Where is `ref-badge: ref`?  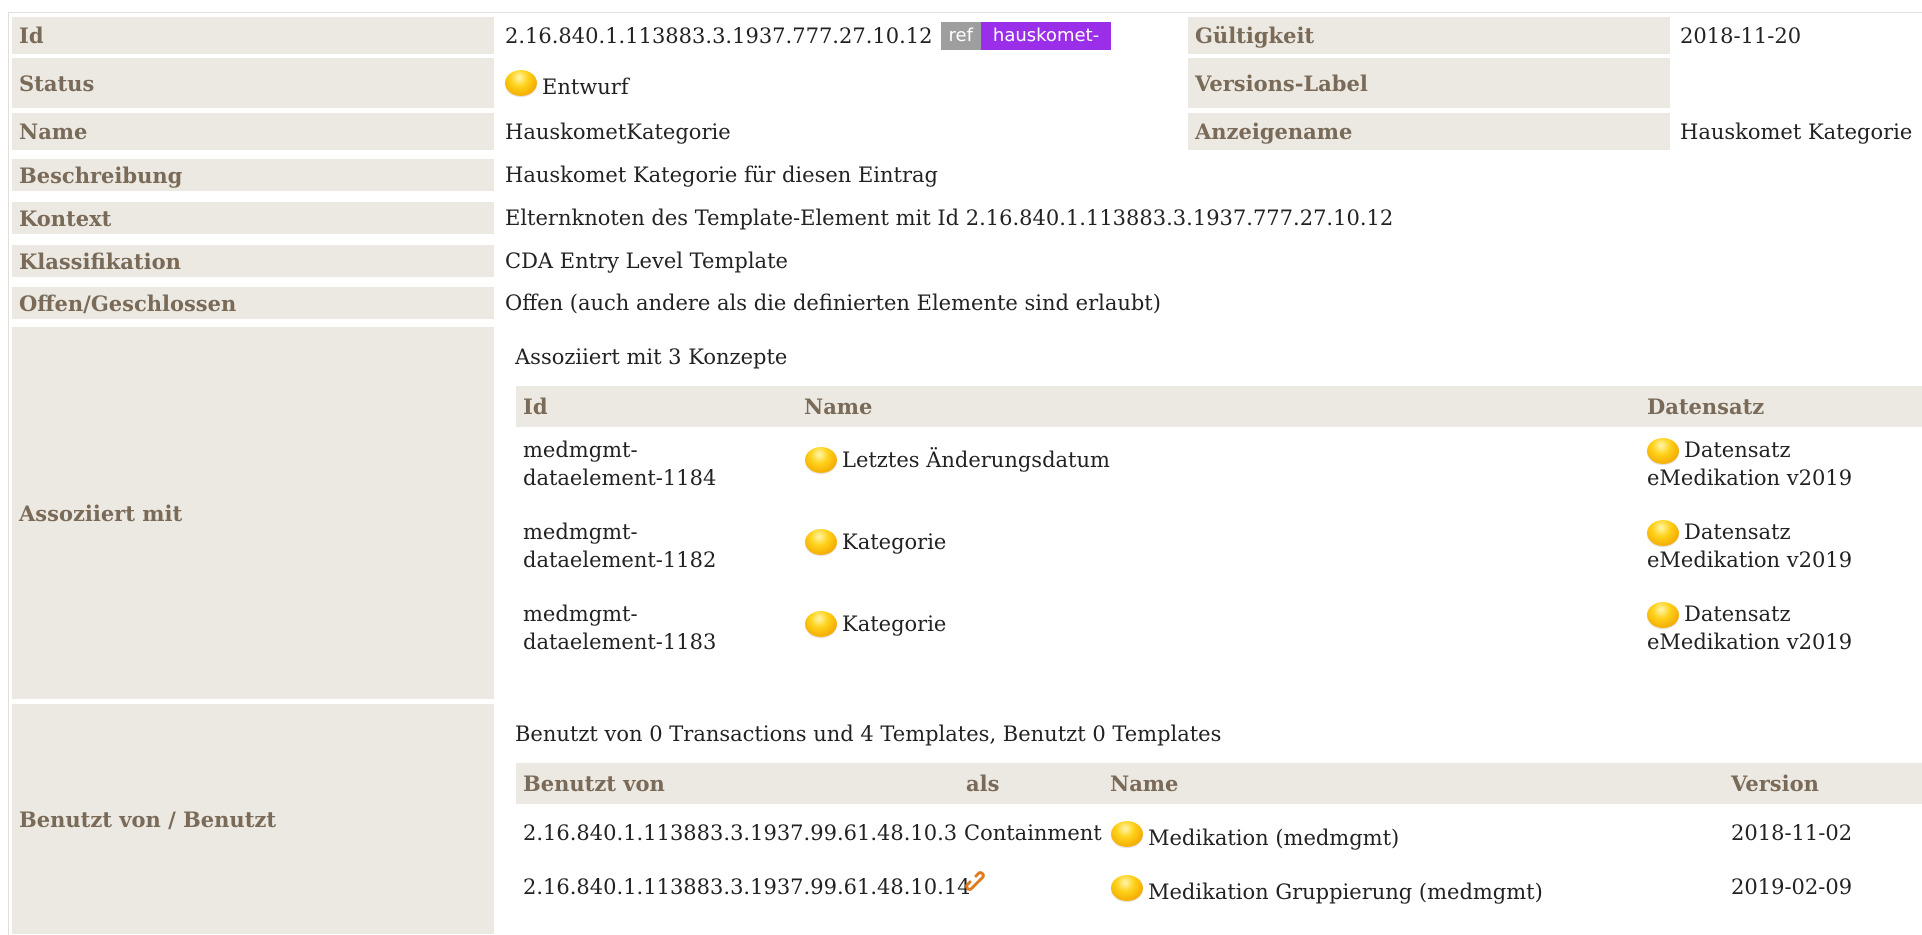 ref-badge: ref is located at coordinates (960, 35).